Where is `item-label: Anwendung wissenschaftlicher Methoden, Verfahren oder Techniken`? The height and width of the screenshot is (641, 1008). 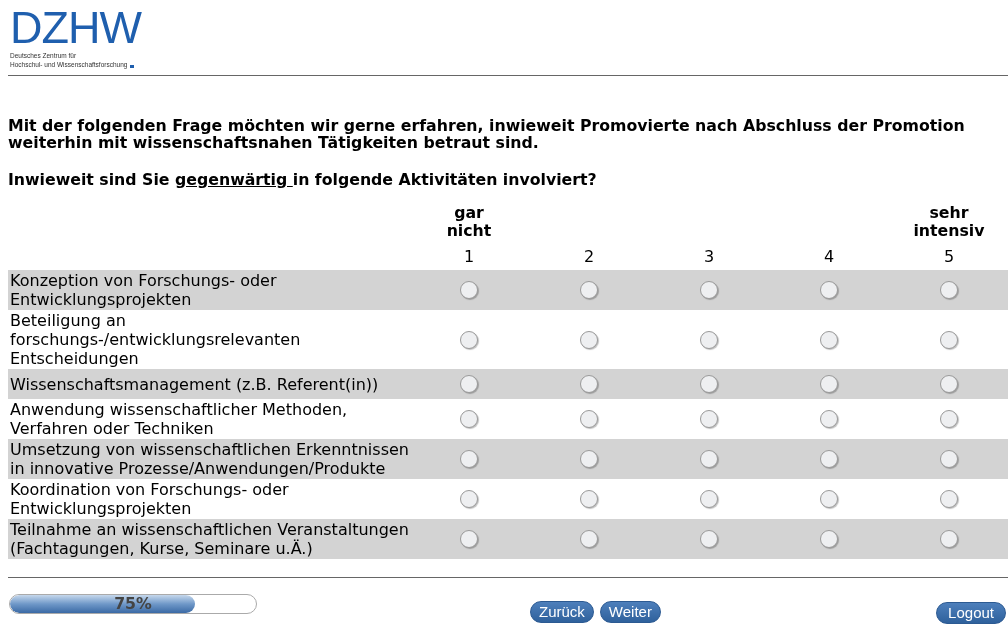
item-label: Anwendung wissenschaftlicher Methoden, Verfahren oder Techniken is located at coordinates (179, 419).